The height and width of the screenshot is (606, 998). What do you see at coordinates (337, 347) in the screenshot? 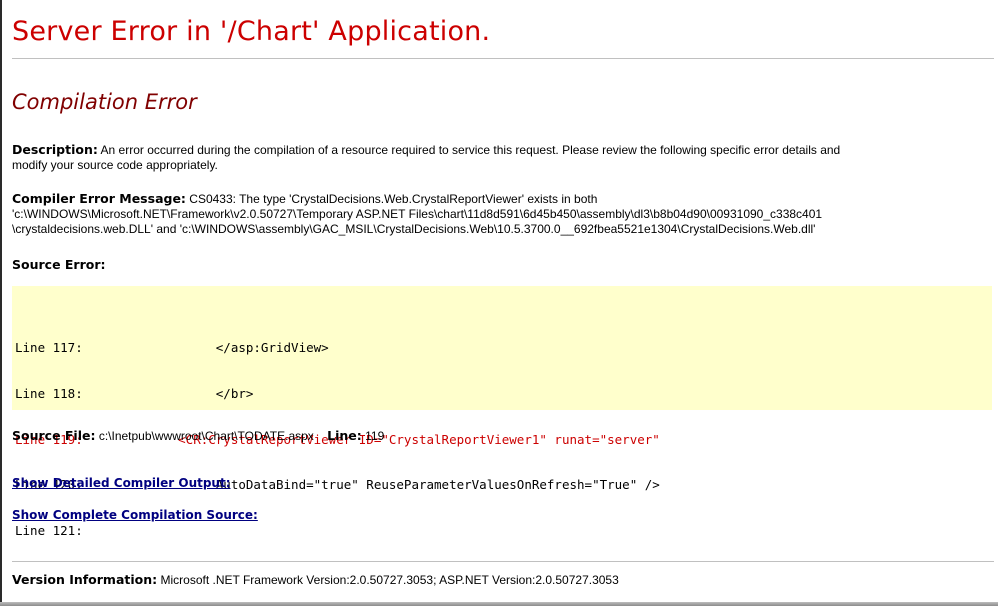
I see `code-line-117: Line 117: </asp:GridView>` at bounding box center [337, 347].